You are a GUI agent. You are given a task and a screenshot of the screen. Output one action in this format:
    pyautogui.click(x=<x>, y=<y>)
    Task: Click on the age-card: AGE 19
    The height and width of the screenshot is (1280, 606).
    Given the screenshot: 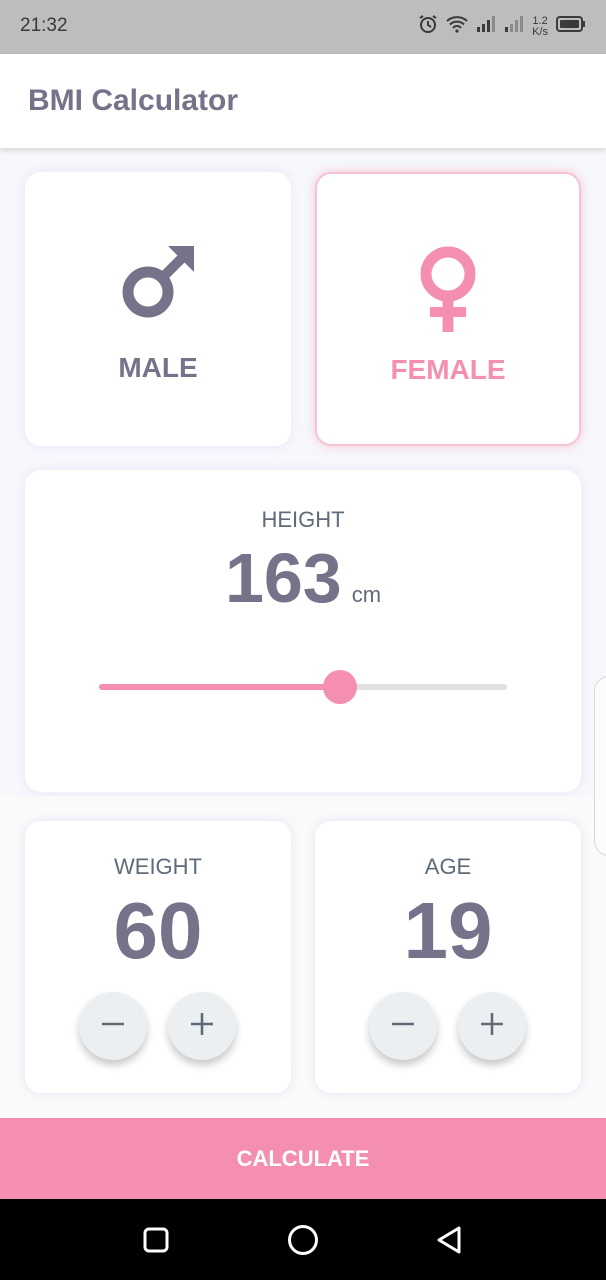 What is the action you would take?
    pyautogui.click(x=448, y=957)
    